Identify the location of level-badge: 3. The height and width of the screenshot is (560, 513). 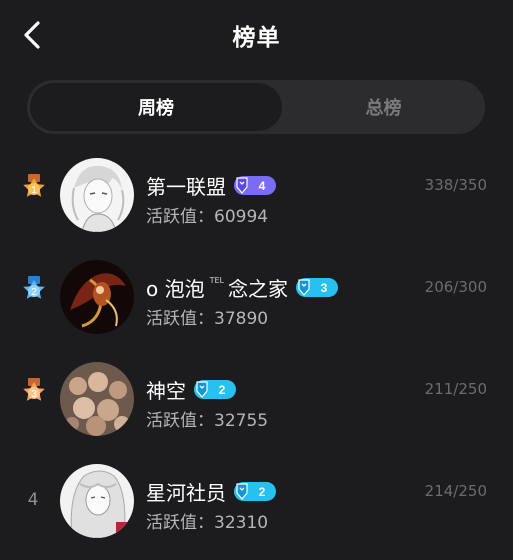
(317, 287).